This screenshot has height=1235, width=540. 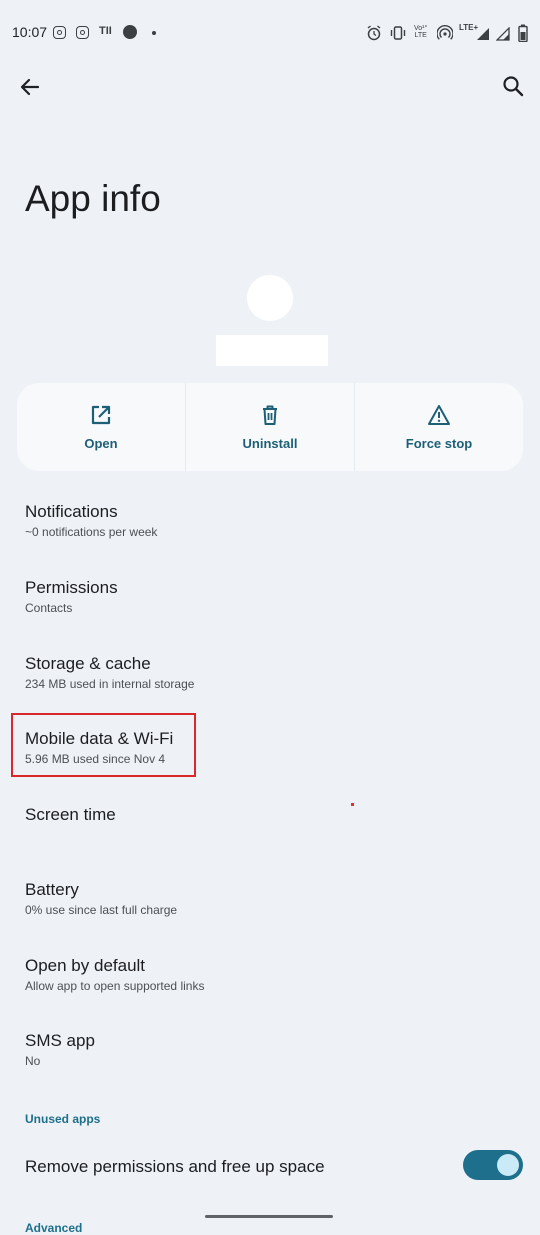 What do you see at coordinates (523, 33) in the screenshot?
I see `battery-icon` at bounding box center [523, 33].